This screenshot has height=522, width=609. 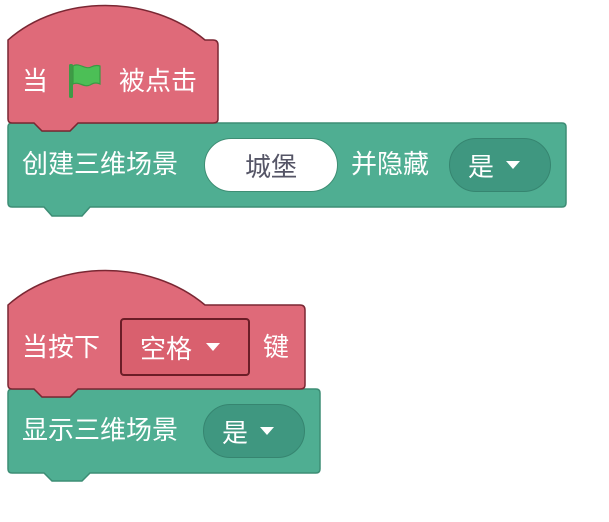 I want to click on key-suffix-label: 键, so click(x=276, y=348).